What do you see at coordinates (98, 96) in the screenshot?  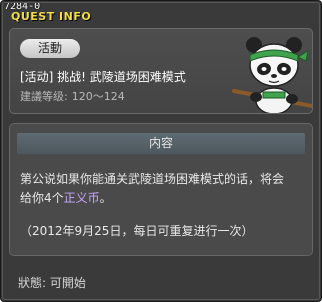 I see `level-range: 120～124` at bounding box center [98, 96].